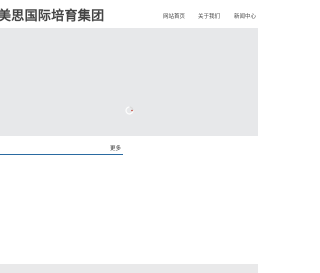  I want to click on main-nav: 网站首页 关于我们 新闻中心, so click(129, 17).